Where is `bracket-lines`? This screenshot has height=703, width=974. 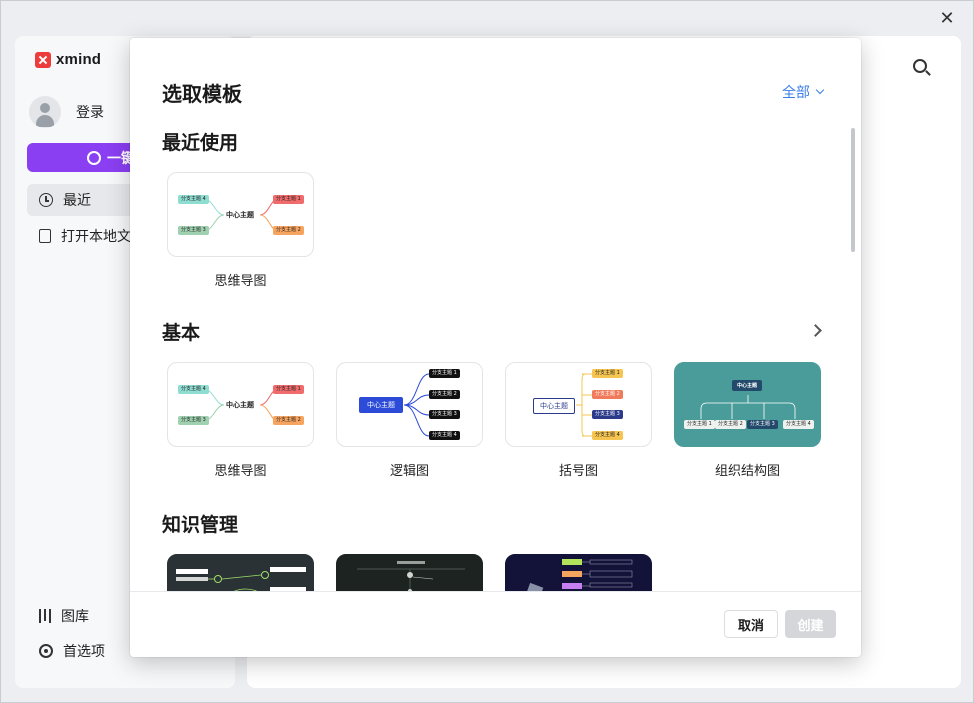 bracket-lines is located at coordinates (584, 405).